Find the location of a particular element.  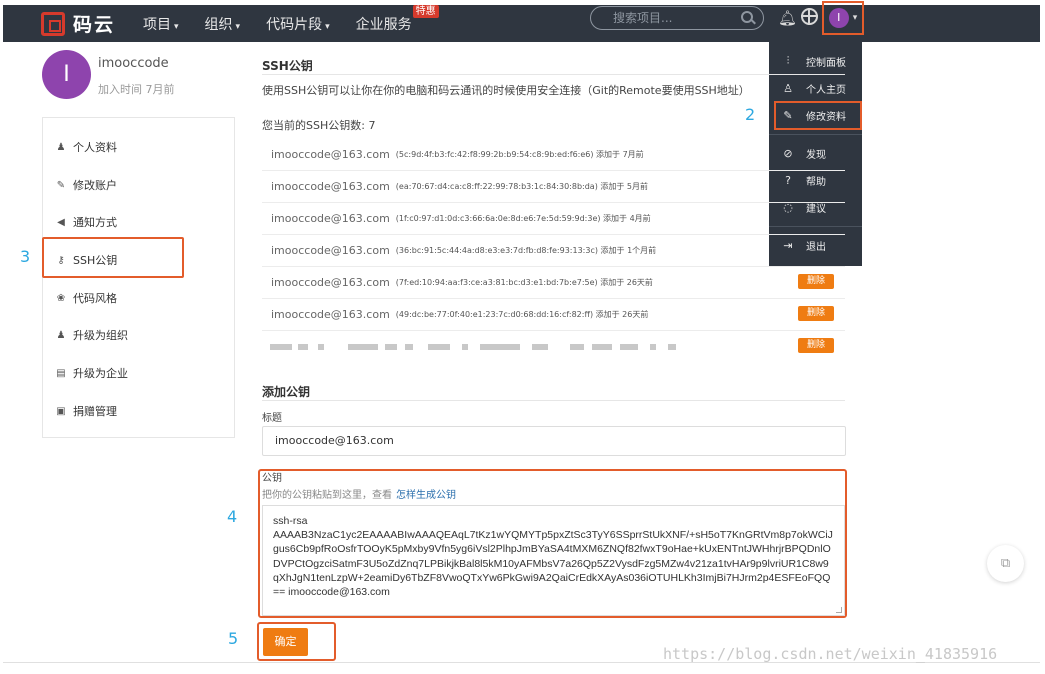

sidebar-item-account: ✎ 修改账户 is located at coordinates (86, 185).